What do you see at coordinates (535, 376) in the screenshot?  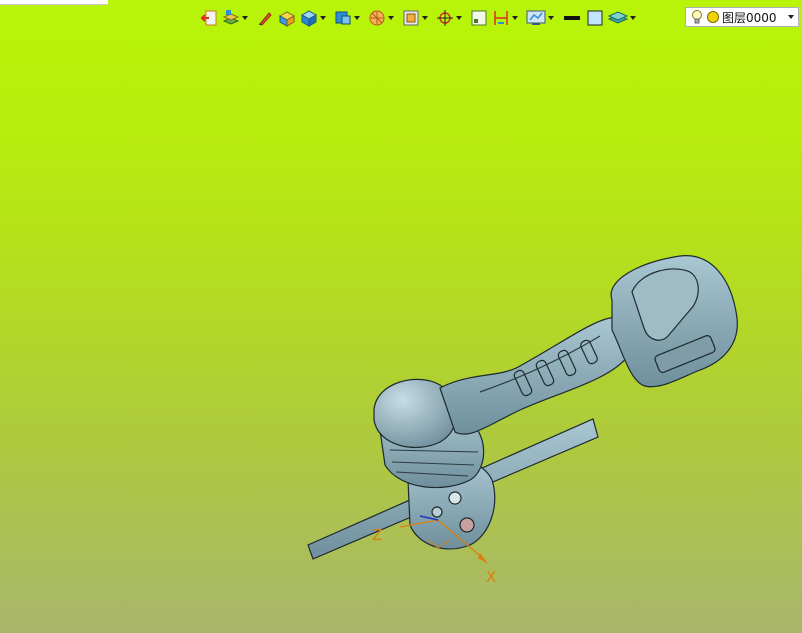 I see `handle-body` at bounding box center [535, 376].